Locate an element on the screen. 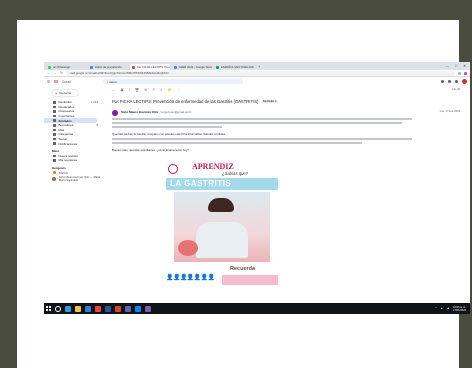 The width and height of the screenshot is (472, 368). sidebar-item-label: Notificaciones is located at coordinates (68, 143).